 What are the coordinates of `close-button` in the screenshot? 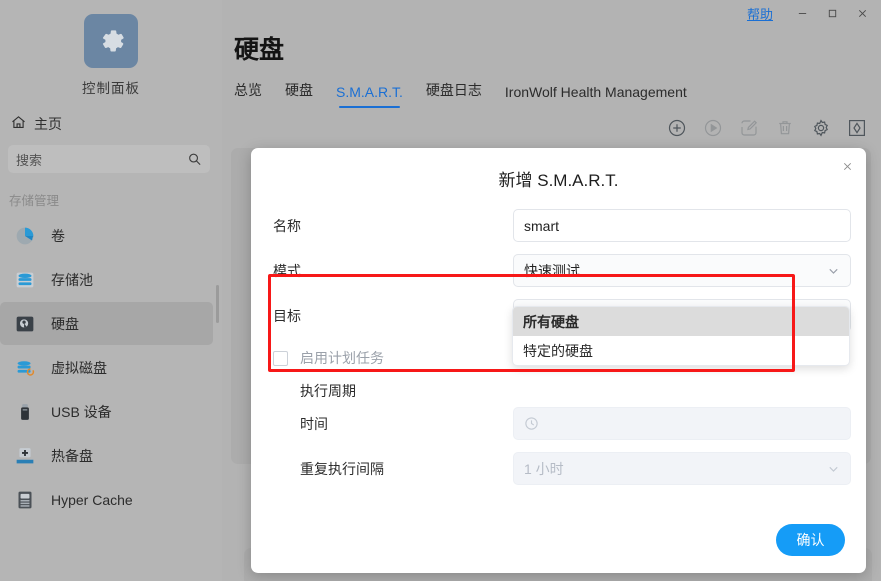 It's located at (862, 13).